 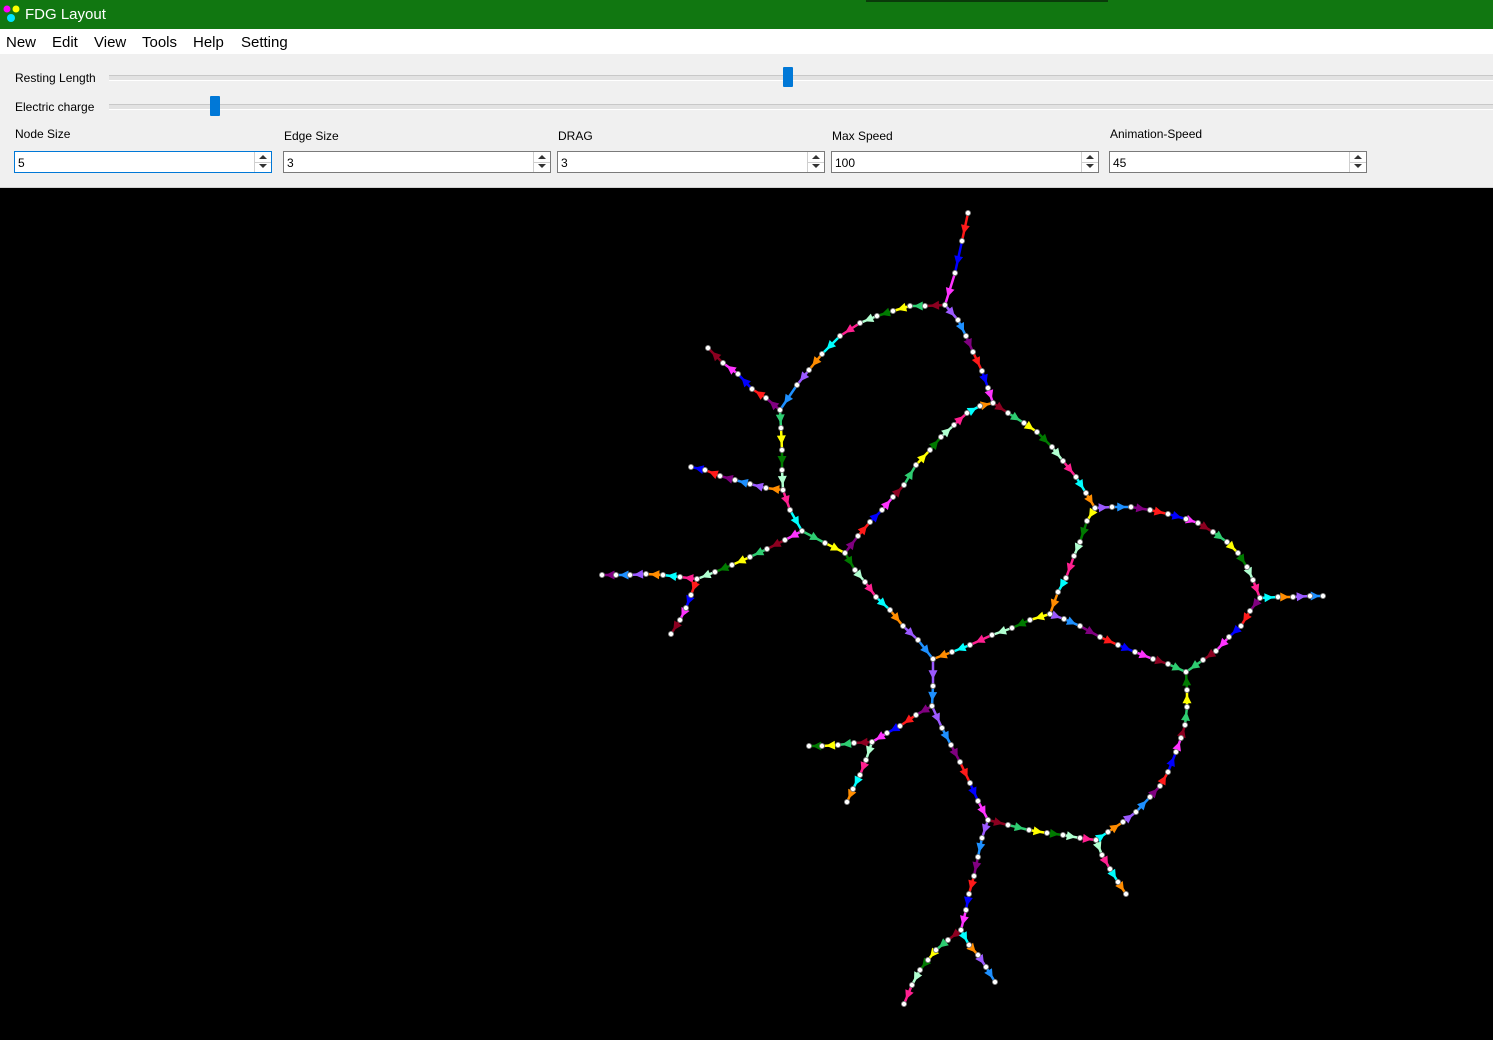 I want to click on edge-size-spinbox: 3, so click(x=417, y=162).